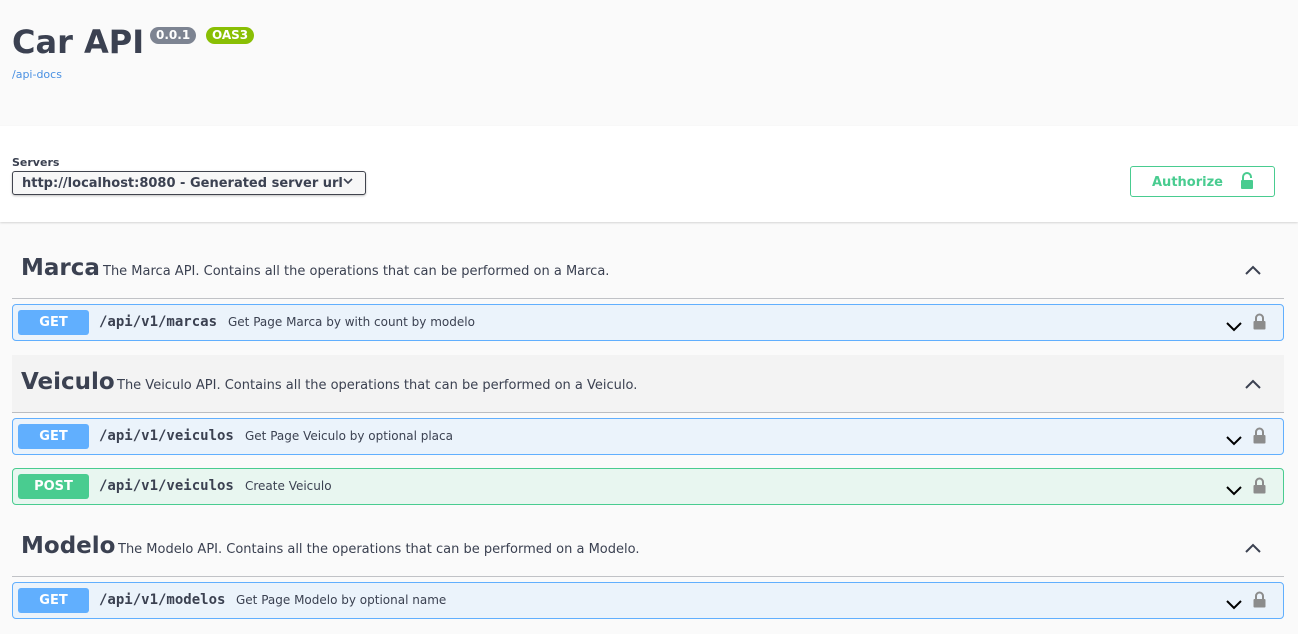  Describe the element at coordinates (68, 546) in the screenshot. I see `tag-name: Modelo` at that location.